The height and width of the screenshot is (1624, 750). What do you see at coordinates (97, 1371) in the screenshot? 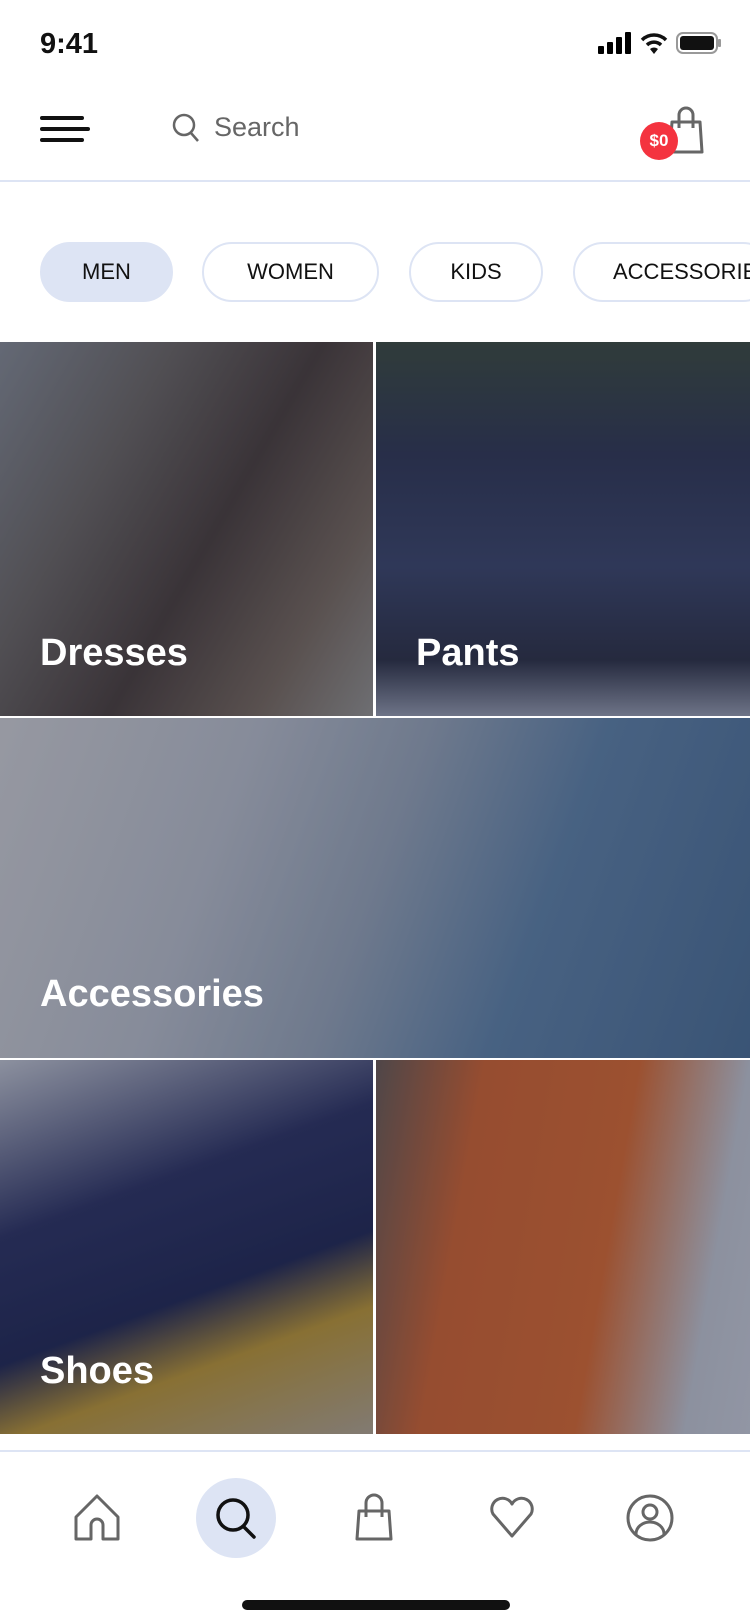
I see `category-label: Shoes` at bounding box center [97, 1371].